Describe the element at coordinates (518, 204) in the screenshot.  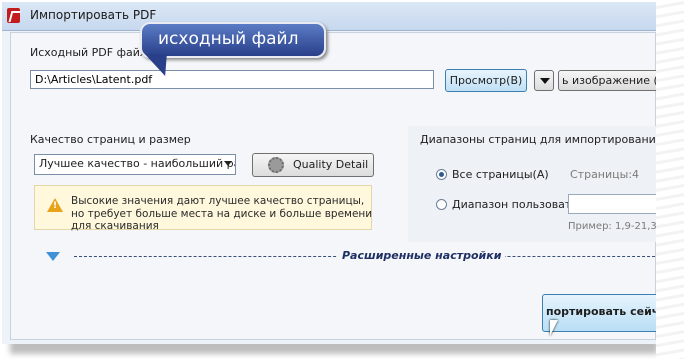
I see `custom-range-label: Диапазон пользовател` at that location.